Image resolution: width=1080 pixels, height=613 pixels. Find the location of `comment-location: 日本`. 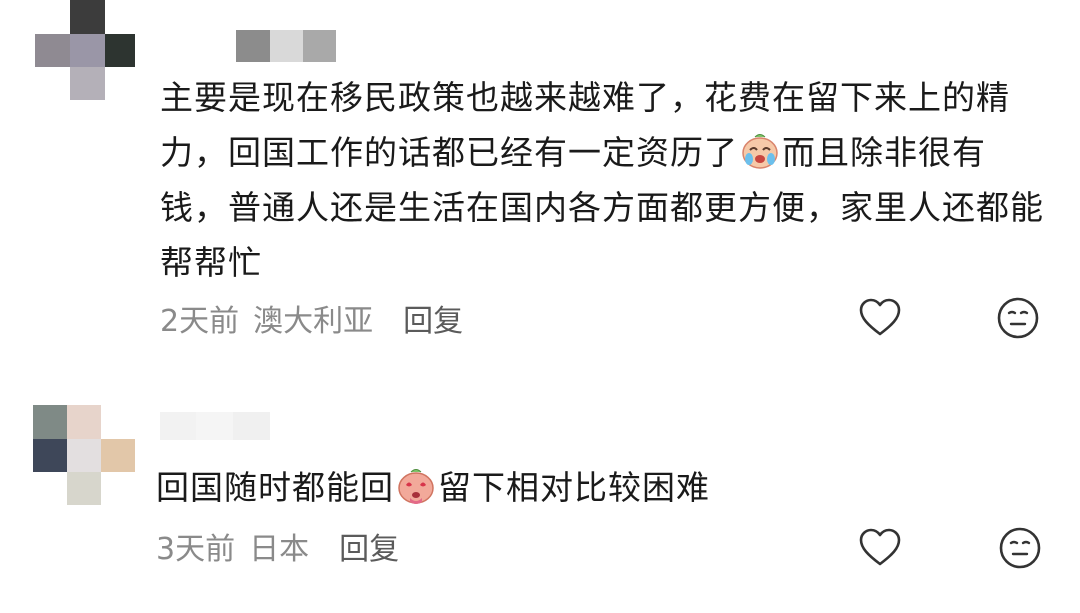

comment-location: 日本 is located at coordinates (279, 549).